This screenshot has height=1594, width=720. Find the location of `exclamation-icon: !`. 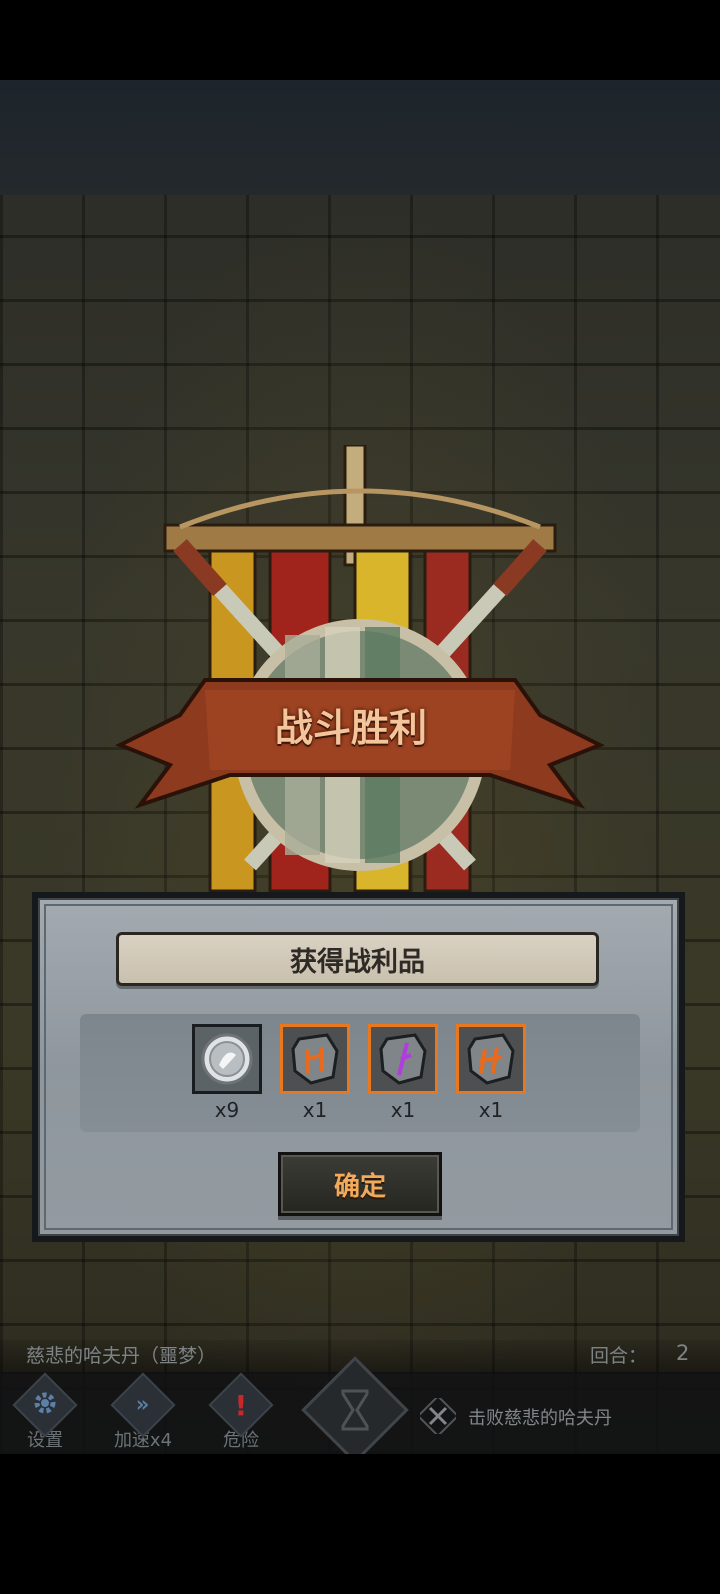

exclamation-icon: ! is located at coordinates (241, 1405).